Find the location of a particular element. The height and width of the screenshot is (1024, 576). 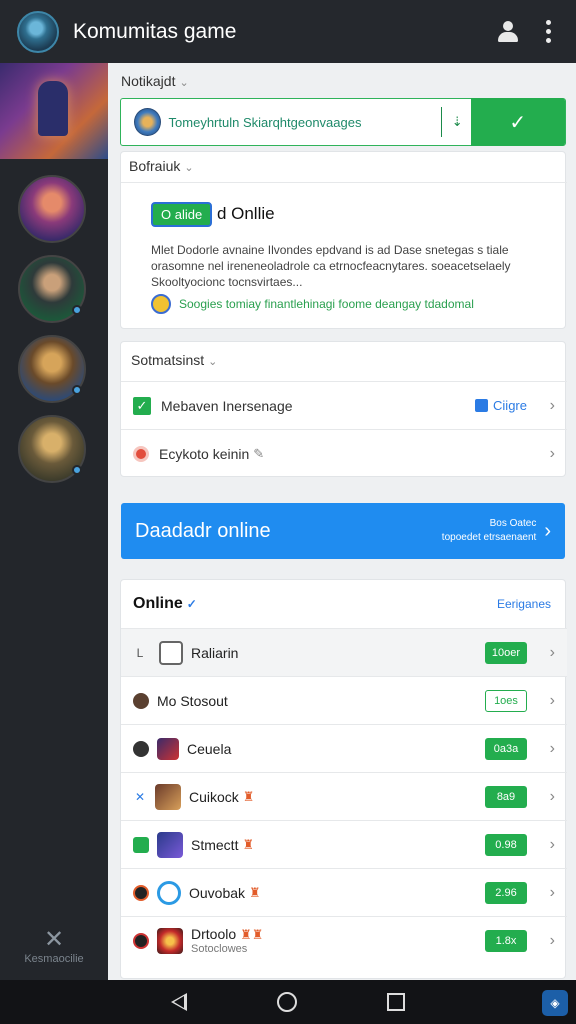

player-badge: 1.8x is located at coordinates (506, 940).